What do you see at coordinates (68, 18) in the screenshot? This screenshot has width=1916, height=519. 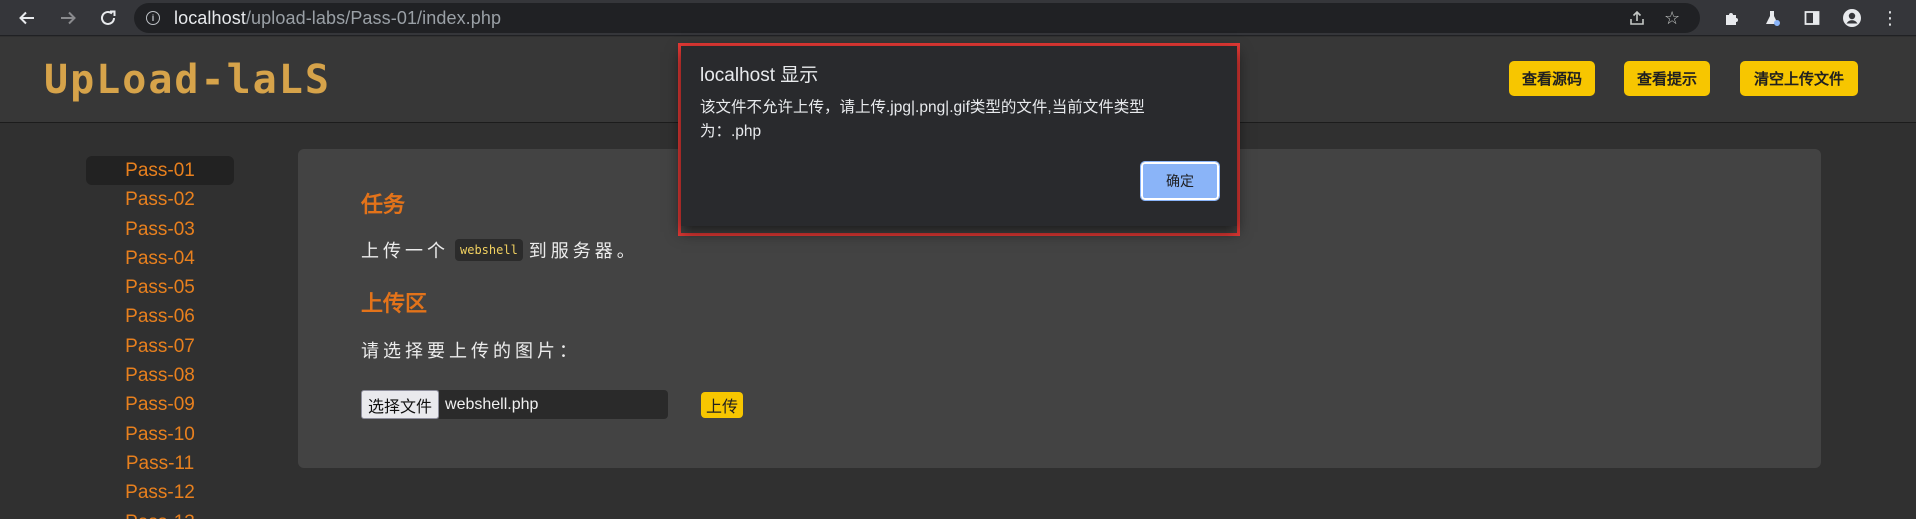 I see `forward-arrow-icon` at bounding box center [68, 18].